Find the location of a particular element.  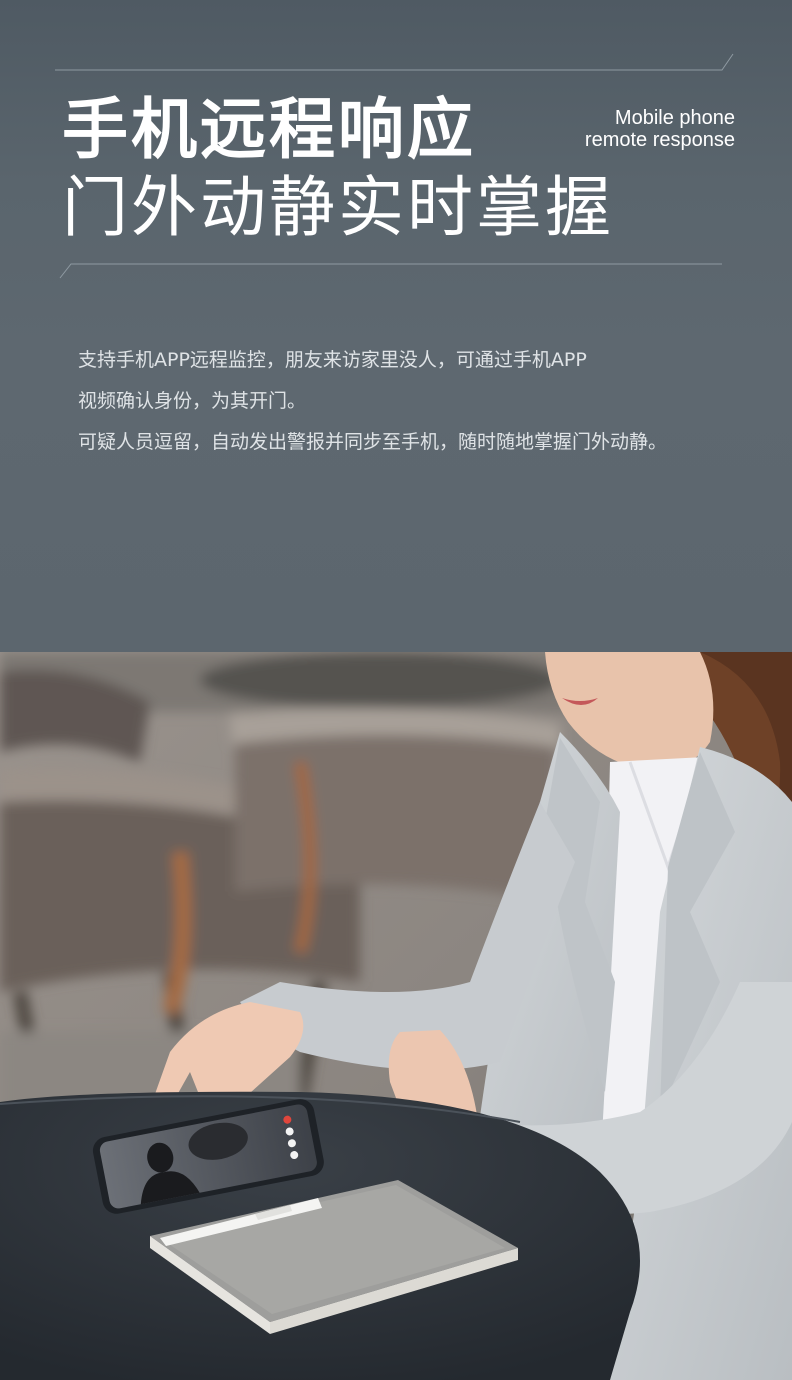

description-line-3: 可疑人员逗留，自动发出警报并同步至手机，随时随地掌握门外动静。 is located at coordinates (373, 442).